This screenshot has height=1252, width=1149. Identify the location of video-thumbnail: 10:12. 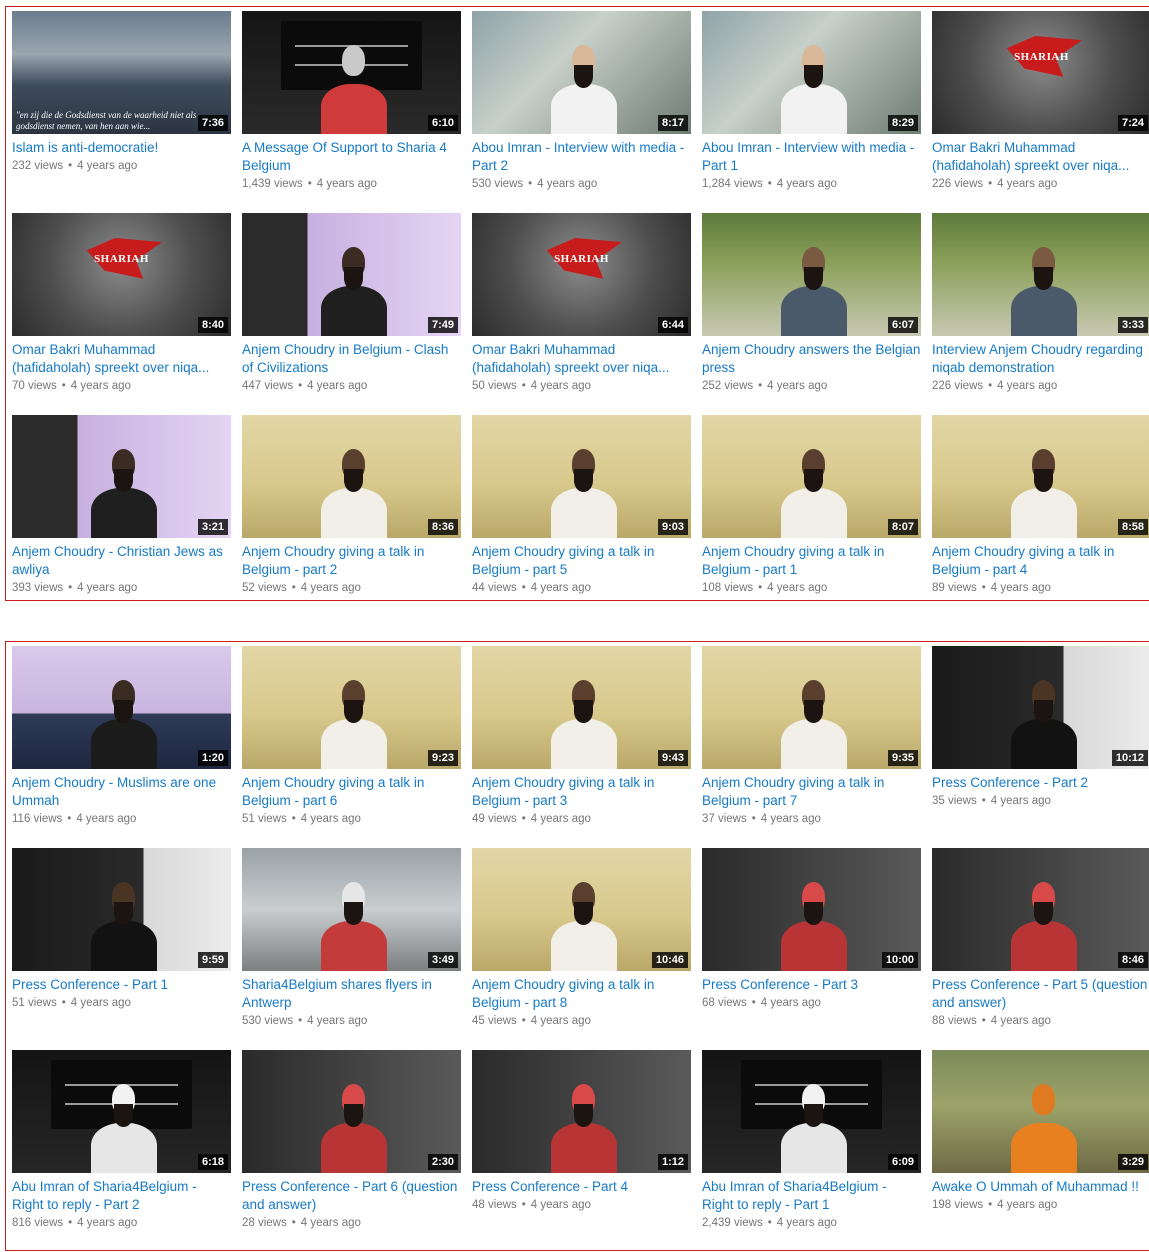
(1040, 707).